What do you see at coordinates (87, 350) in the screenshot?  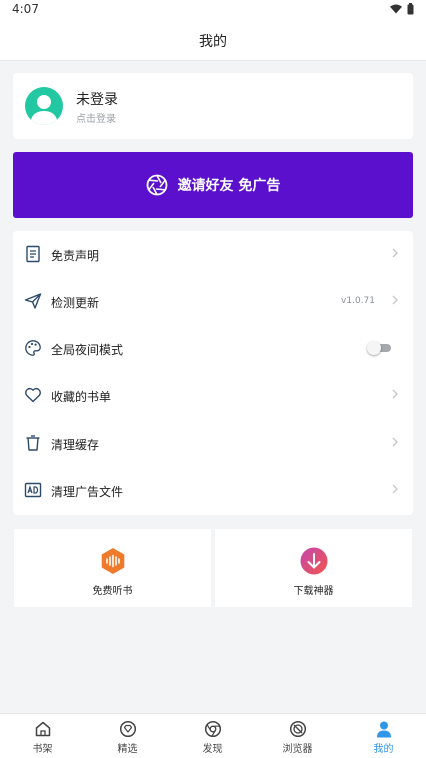 I see `menu-label-night-mode: 全局夜间模式` at bounding box center [87, 350].